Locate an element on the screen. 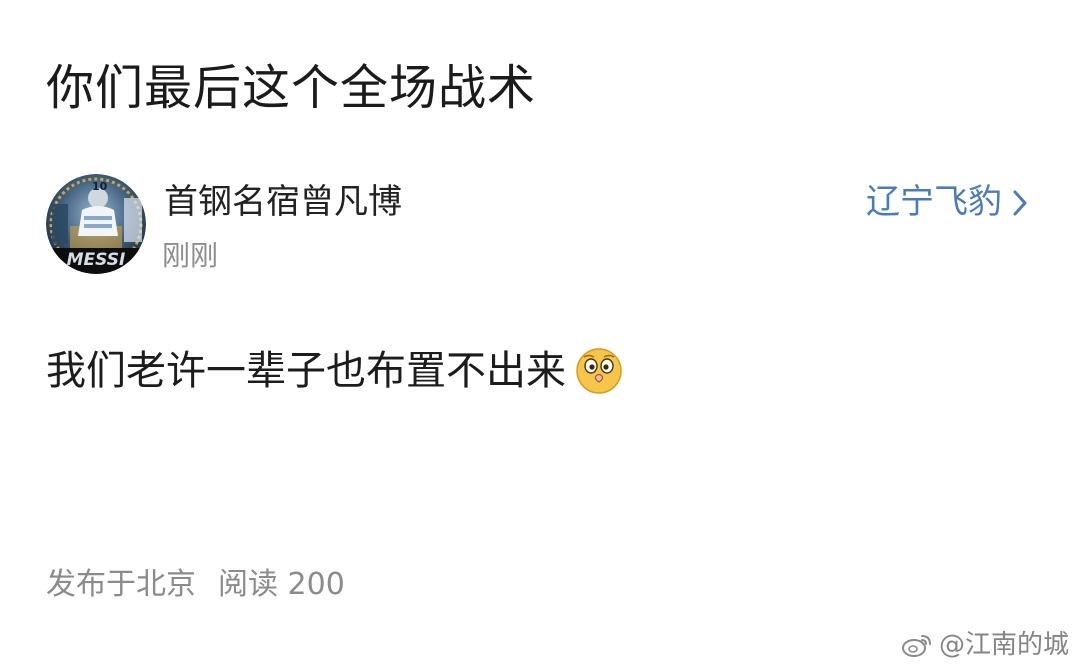 This screenshot has height=672, width=1079. weibo-logo-icon is located at coordinates (917, 645).